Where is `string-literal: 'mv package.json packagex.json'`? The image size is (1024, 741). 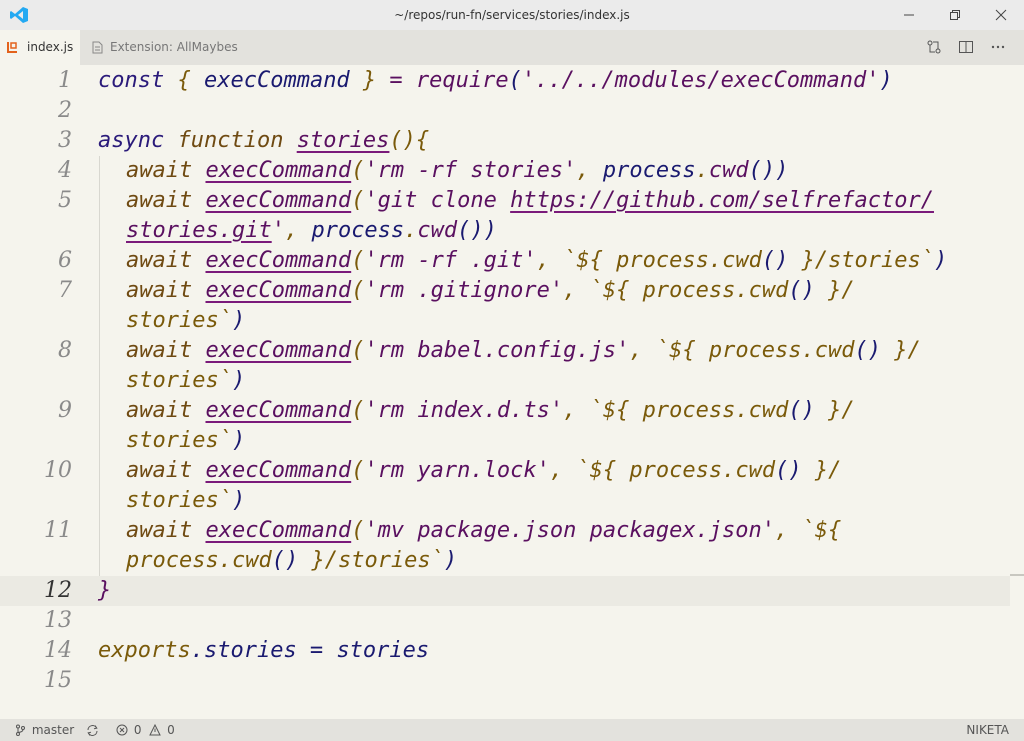 string-literal: 'mv package.json packagex.json' is located at coordinates (570, 530).